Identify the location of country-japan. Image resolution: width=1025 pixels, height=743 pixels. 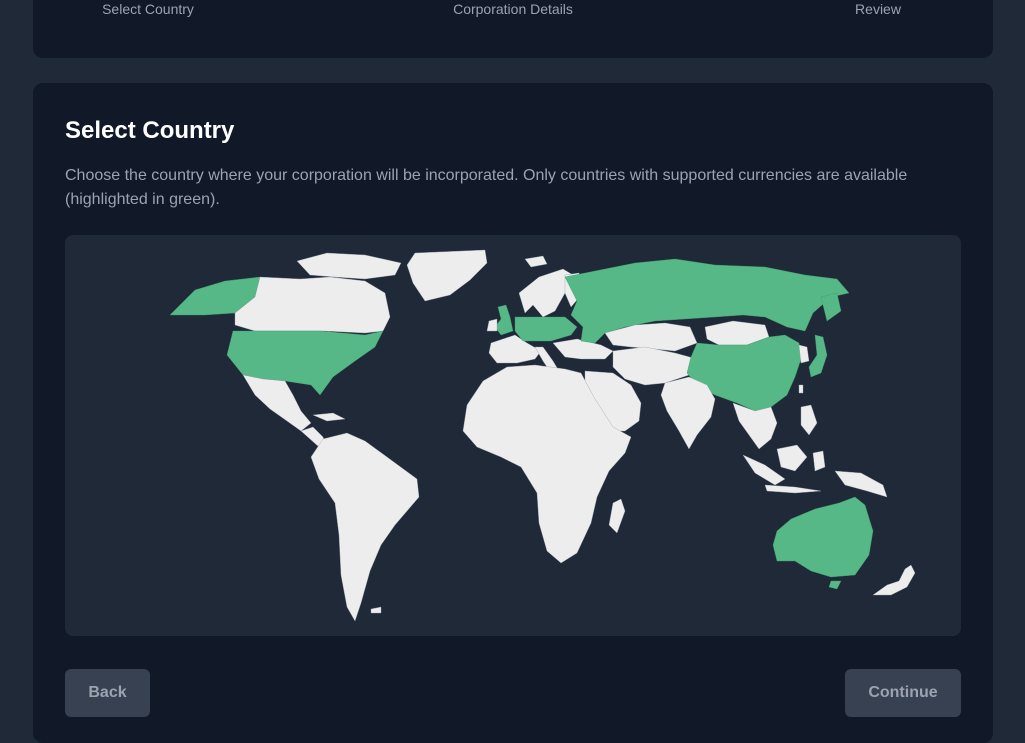
(818, 356).